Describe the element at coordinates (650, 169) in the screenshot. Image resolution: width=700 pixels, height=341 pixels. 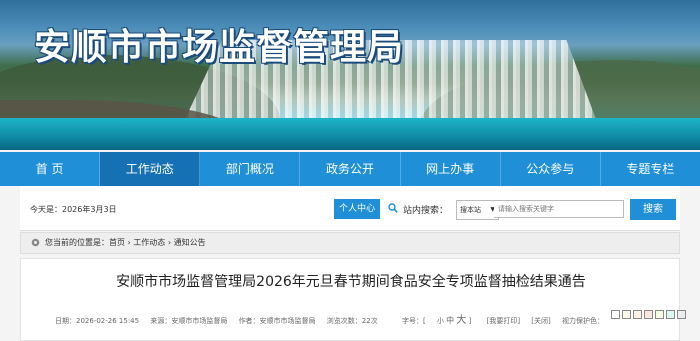
I see `nav-item-special-topics: 专题专栏` at that location.